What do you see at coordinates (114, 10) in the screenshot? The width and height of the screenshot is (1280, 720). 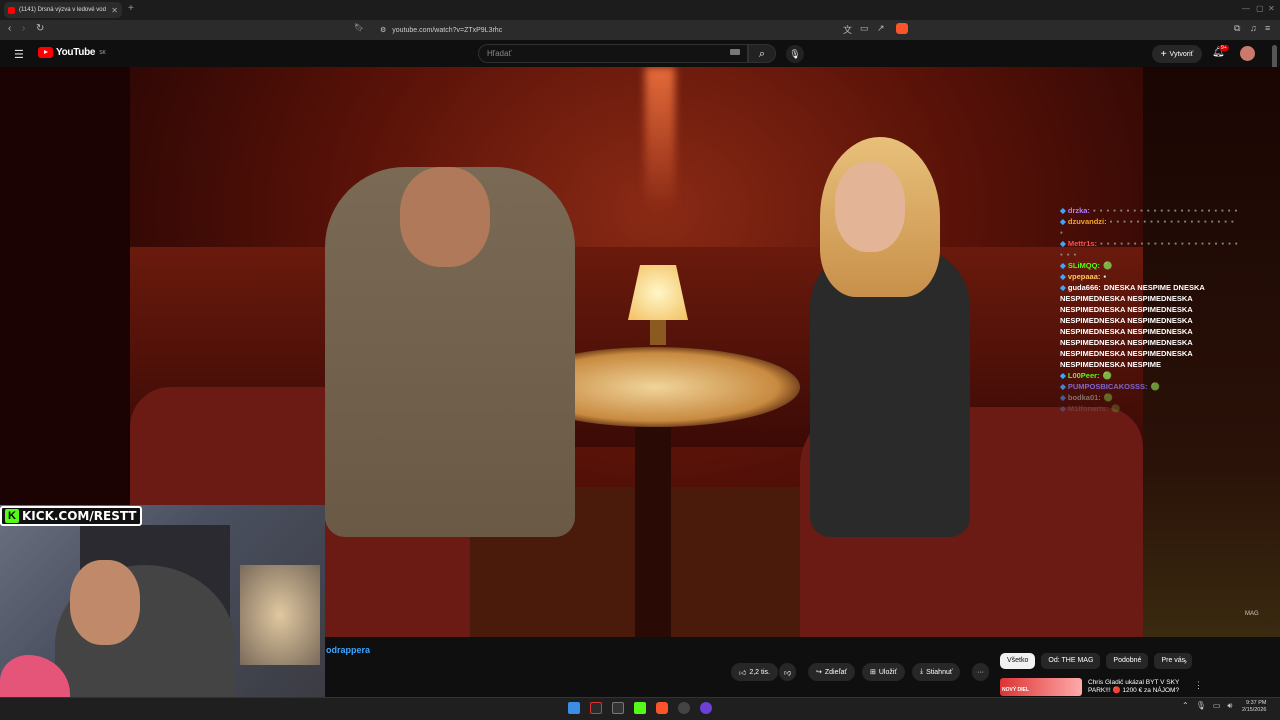 I see `tab-close-icon: ✕` at bounding box center [114, 10].